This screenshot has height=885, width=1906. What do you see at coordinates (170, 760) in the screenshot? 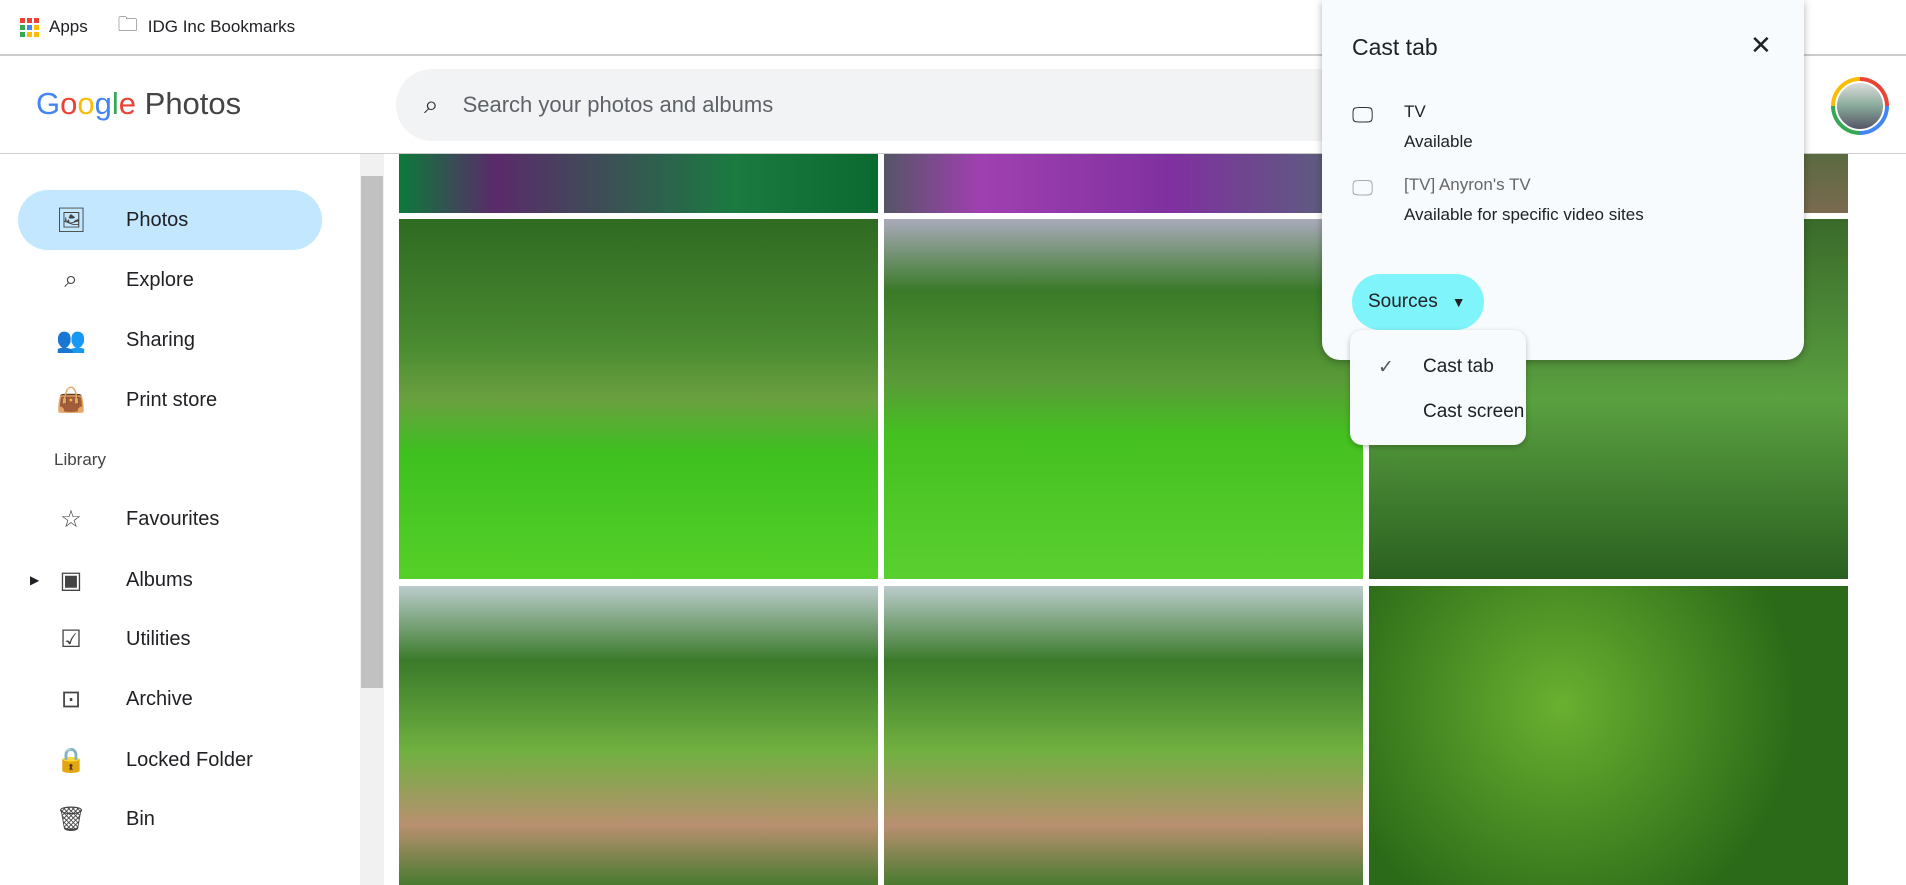
I see `sidebar-item-locked-folder: 🔒 Locked Folder` at bounding box center [170, 760].